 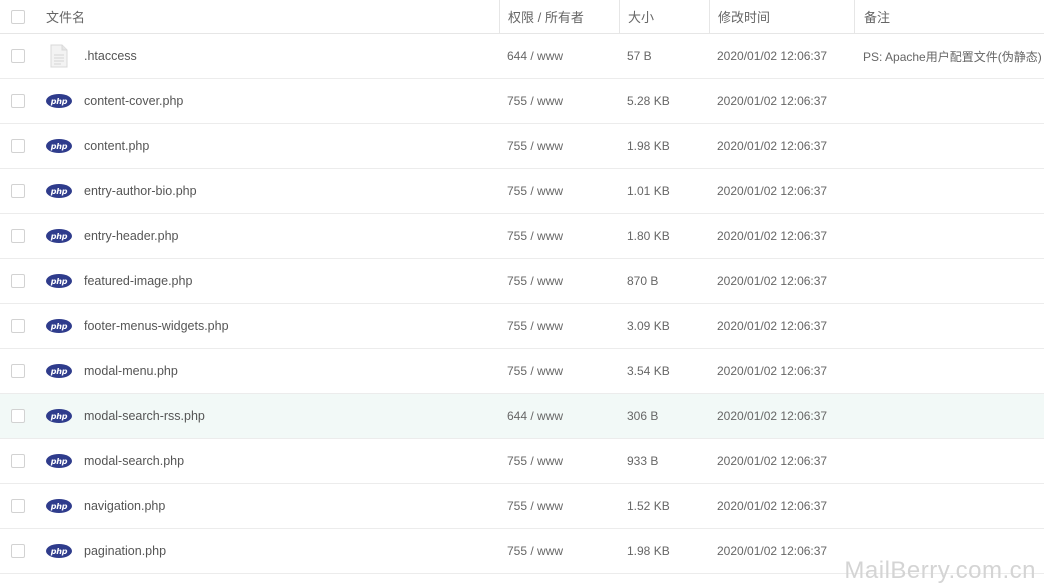 What do you see at coordinates (134, 461) in the screenshot?
I see `file-name: modal-search.php` at bounding box center [134, 461].